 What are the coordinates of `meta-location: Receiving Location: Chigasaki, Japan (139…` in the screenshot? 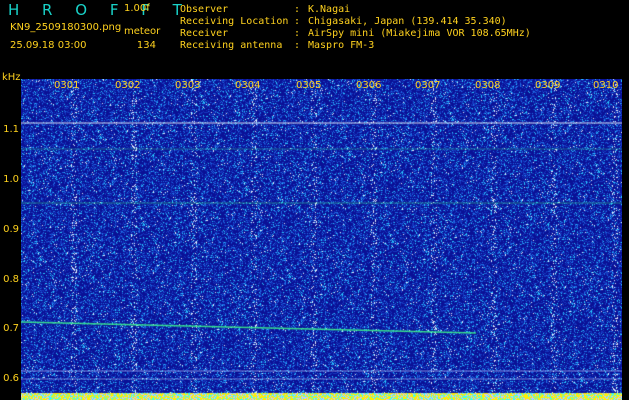 It's located at (343, 21).